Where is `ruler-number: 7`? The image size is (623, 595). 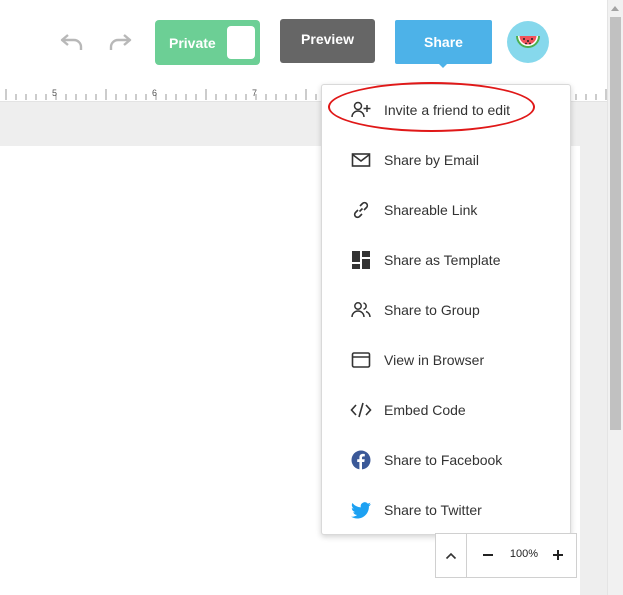
ruler-number: 7 is located at coordinates (255, 93).